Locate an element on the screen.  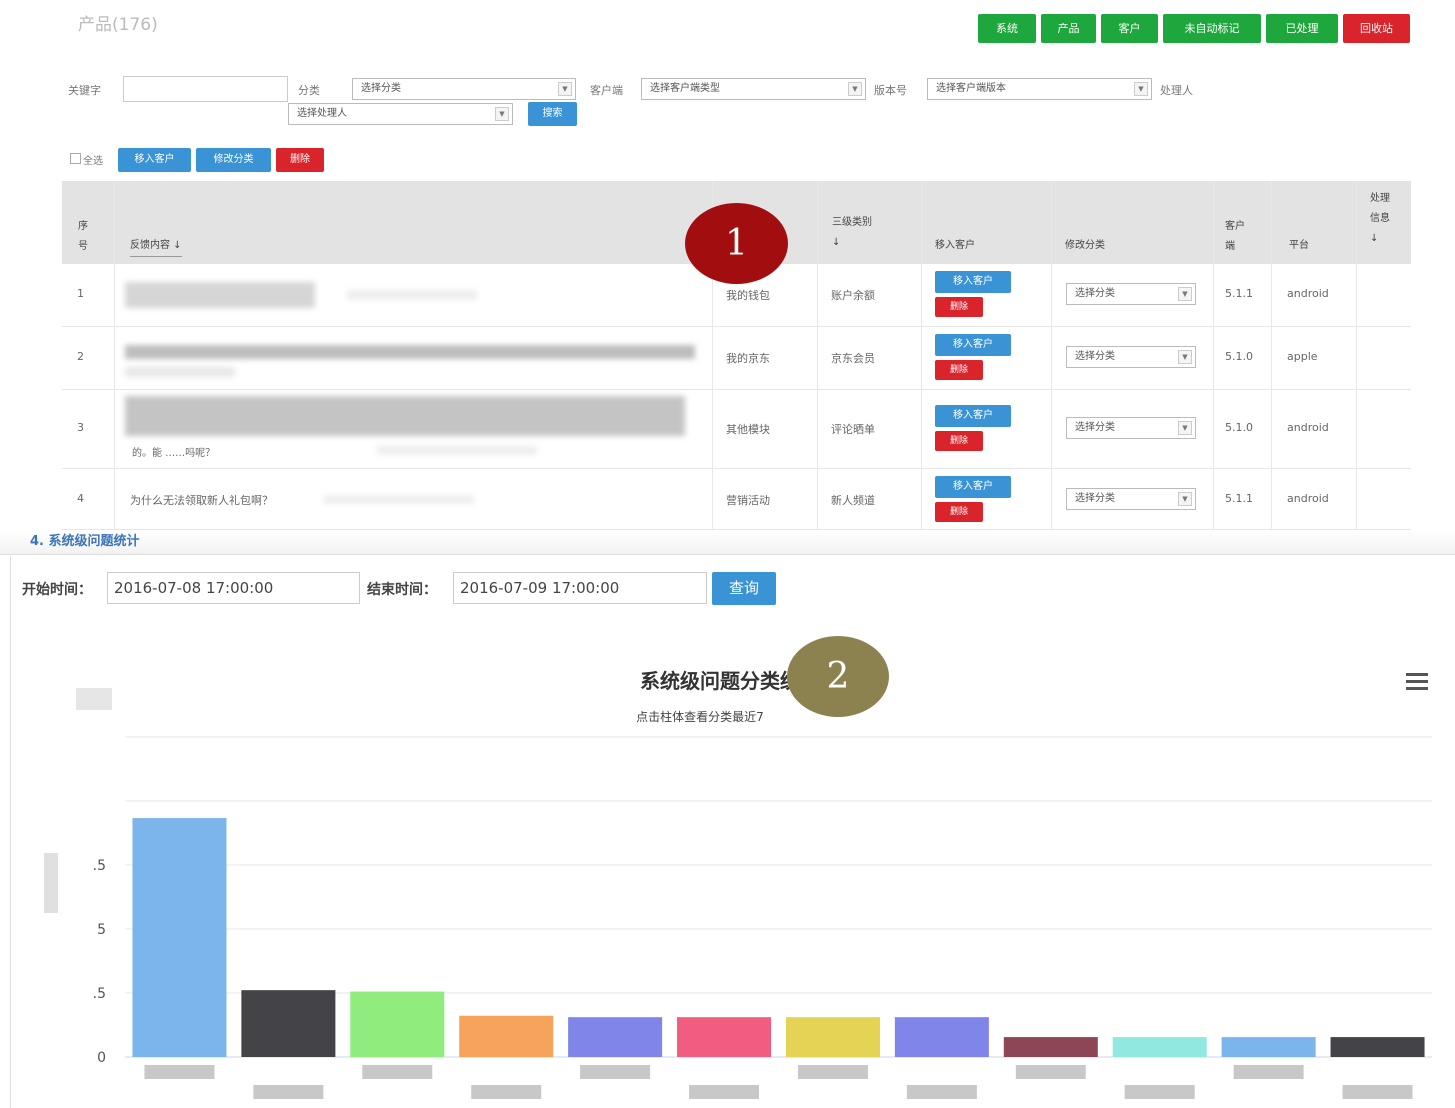
page-title: 产品(176) is located at coordinates (118, 25).